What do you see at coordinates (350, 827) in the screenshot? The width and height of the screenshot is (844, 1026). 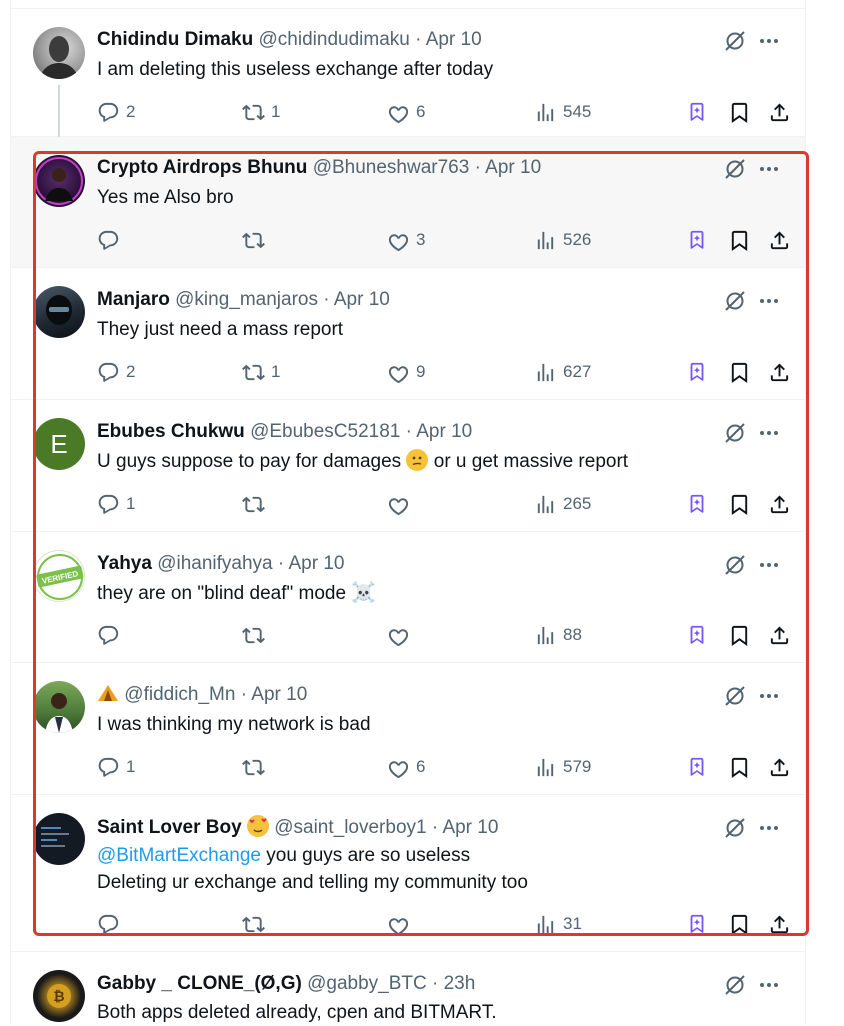 I see `user-handle: @saint_loverboy1` at bounding box center [350, 827].